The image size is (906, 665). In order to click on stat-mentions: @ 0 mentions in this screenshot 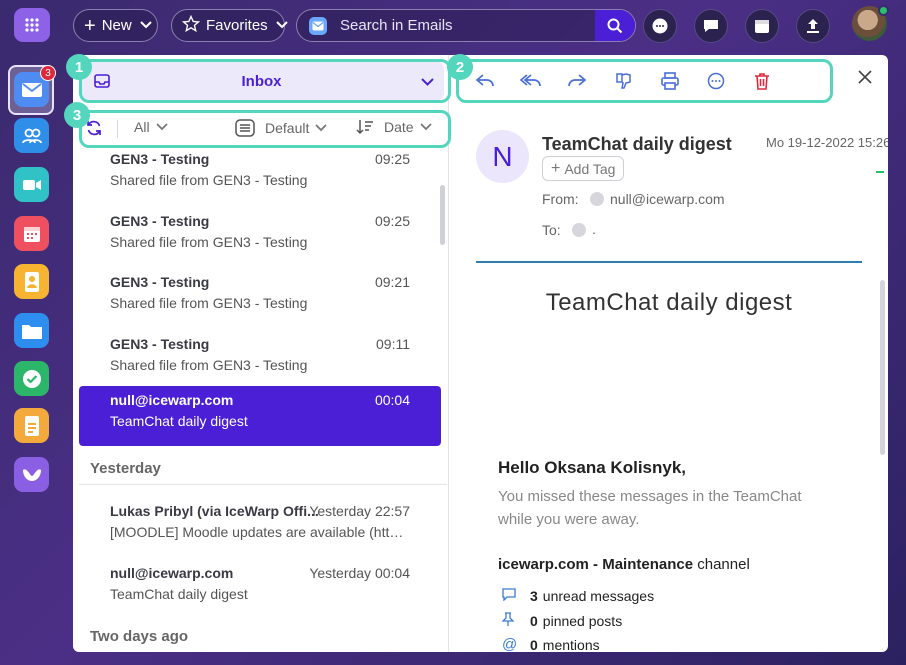, I will do `click(551, 644)`.